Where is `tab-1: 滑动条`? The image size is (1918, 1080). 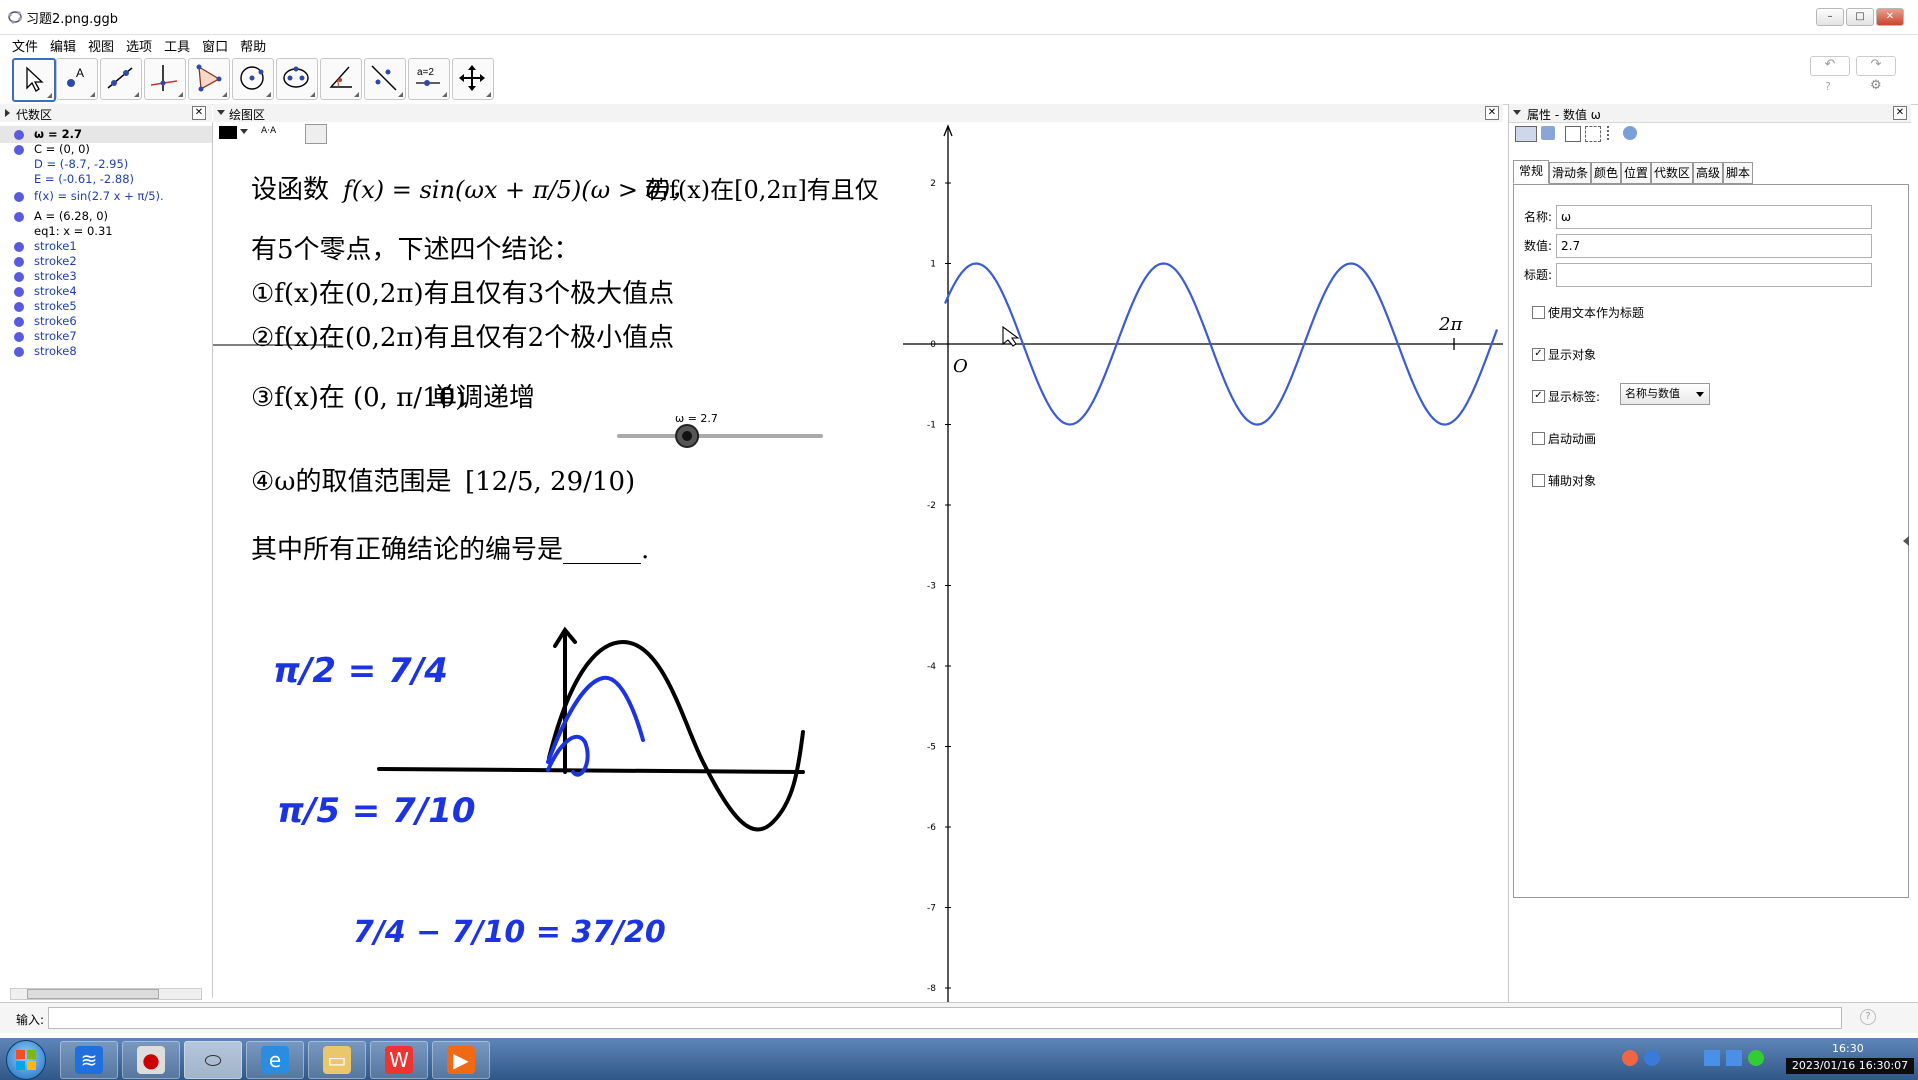 tab-1: 滑动条 is located at coordinates (1570, 173).